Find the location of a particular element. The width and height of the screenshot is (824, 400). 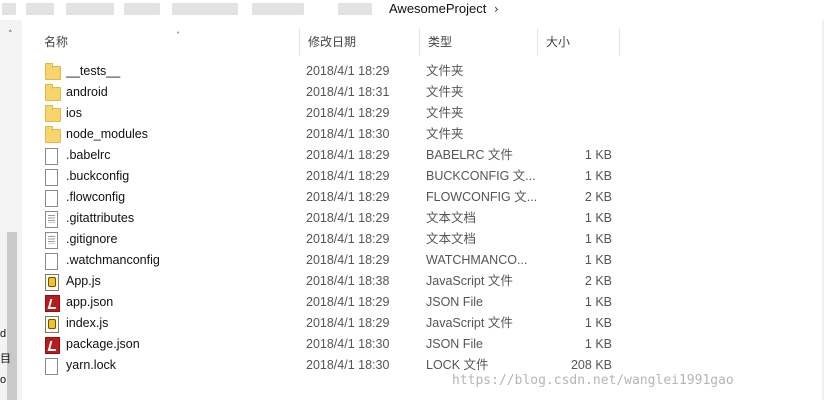

file-row: __tests__ 2018/4/1 18:29 文件夹 is located at coordinates (423, 71).